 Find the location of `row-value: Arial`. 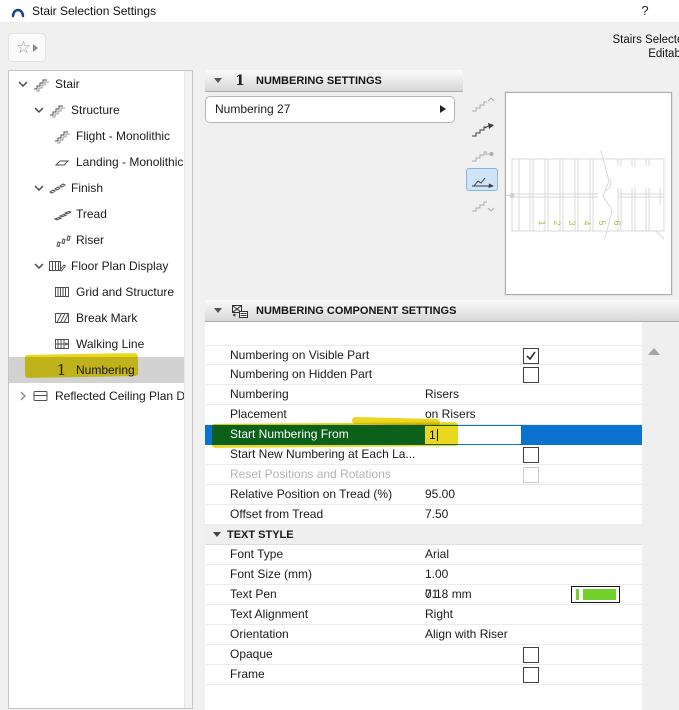

row-value: Arial is located at coordinates (437, 554).